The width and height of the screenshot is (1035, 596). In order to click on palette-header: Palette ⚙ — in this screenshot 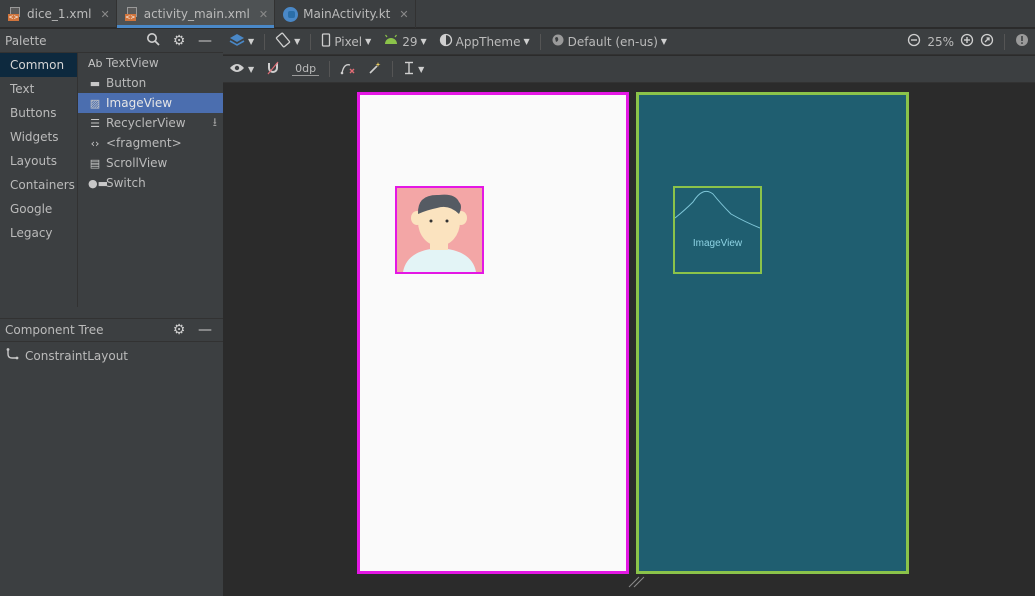, I will do `click(111, 41)`.